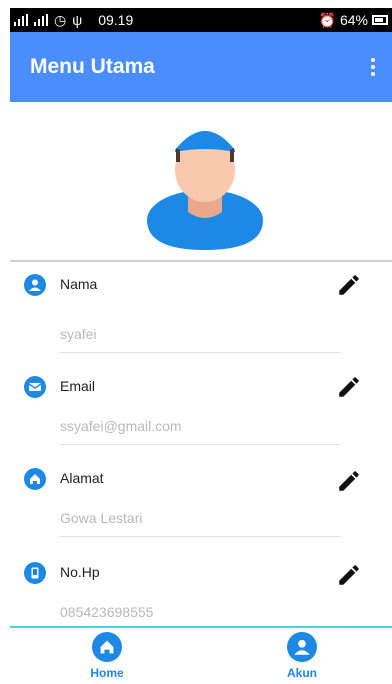 The width and height of the screenshot is (392, 684). I want to click on mail-icon, so click(35, 387).